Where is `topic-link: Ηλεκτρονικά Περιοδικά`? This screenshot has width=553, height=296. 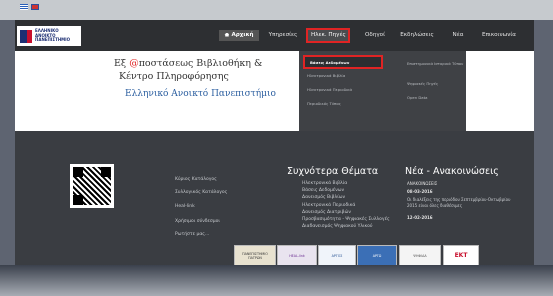 topic-link: Ηλεκτρονικά Περιοδικά is located at coordinates (328, 205).